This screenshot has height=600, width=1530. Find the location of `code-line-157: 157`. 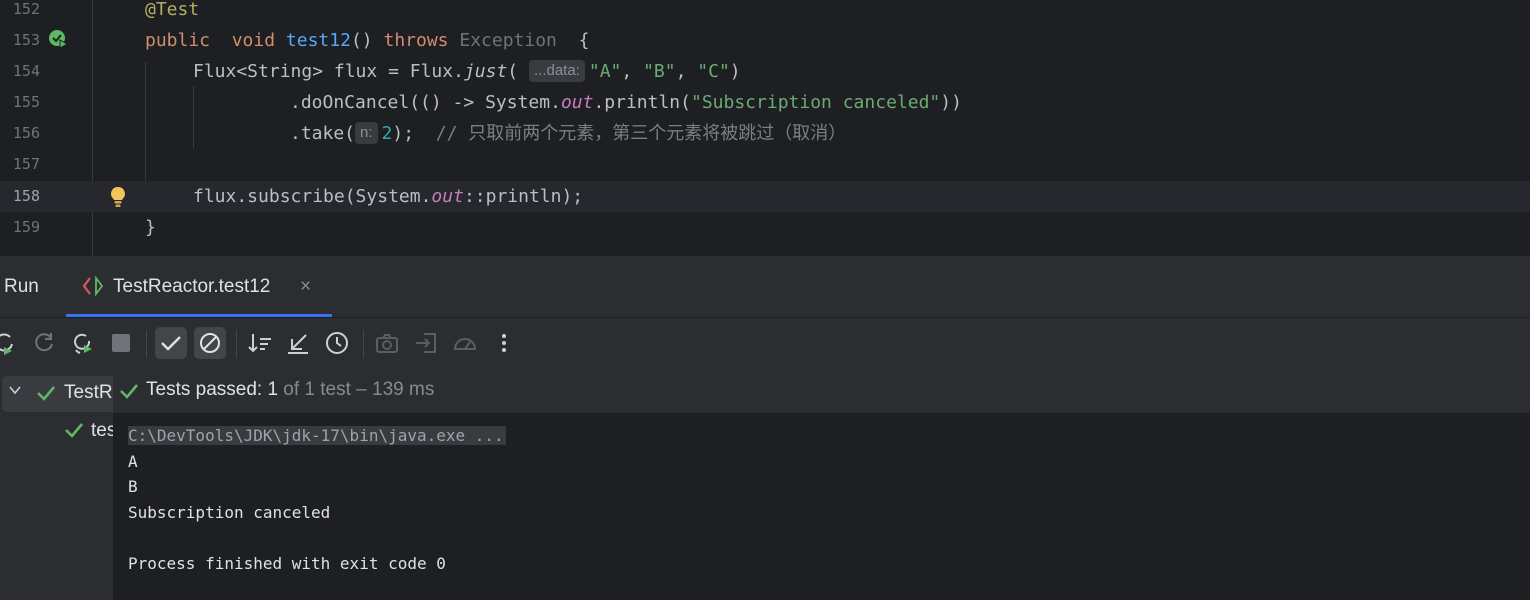

code-line-157: 157 is located at coordinates (765, 164).